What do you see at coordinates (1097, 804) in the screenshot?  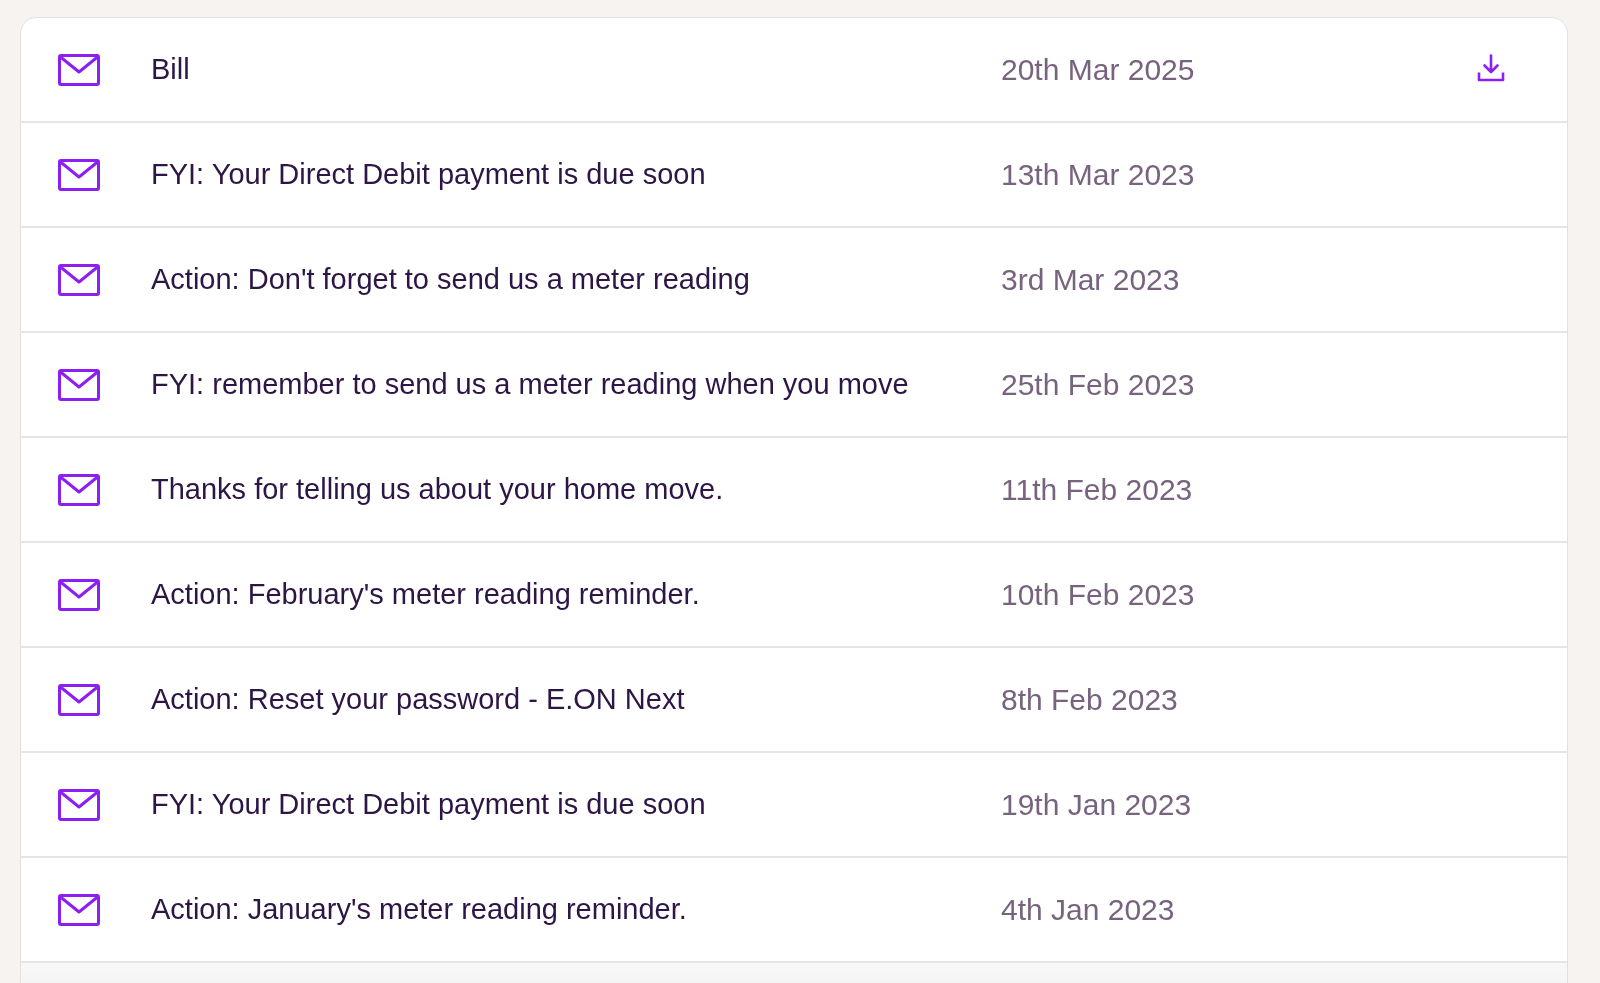 I see `message-date: 19th Jan 2023` at bounding box center [1097, 804].